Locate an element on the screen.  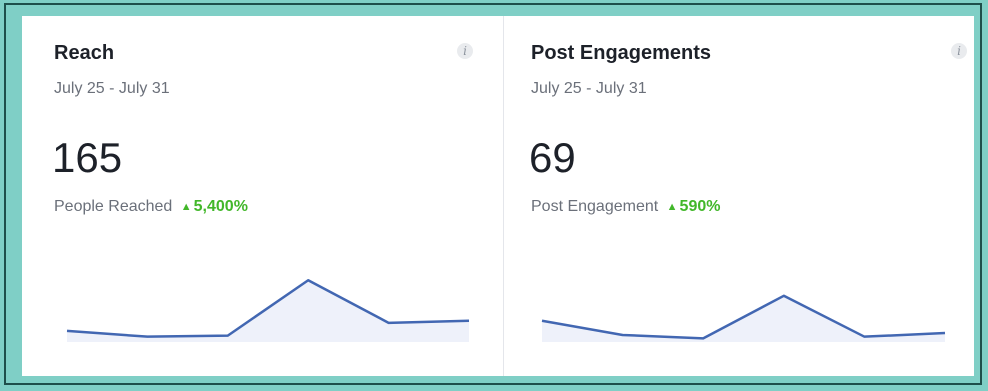
sparkline-area is located at coordinates (268, 311).